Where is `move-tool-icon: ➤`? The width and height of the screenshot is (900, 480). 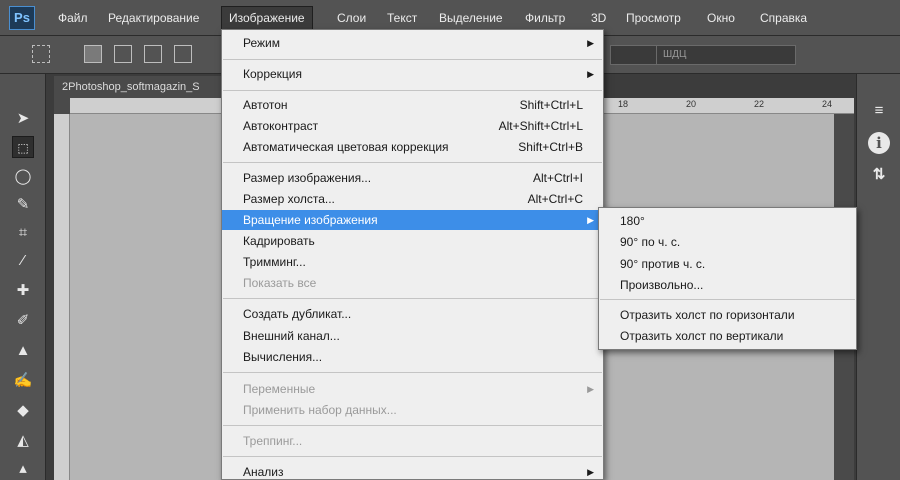
move-tool-icon: ➤ is located at coordinates (23, 119).